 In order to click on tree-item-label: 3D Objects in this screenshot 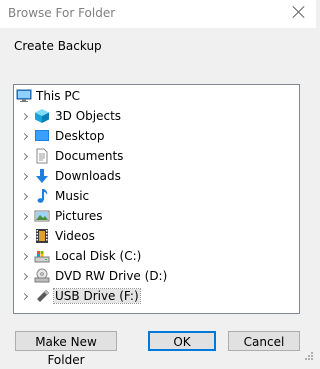, I will do `click(88, 116)`.